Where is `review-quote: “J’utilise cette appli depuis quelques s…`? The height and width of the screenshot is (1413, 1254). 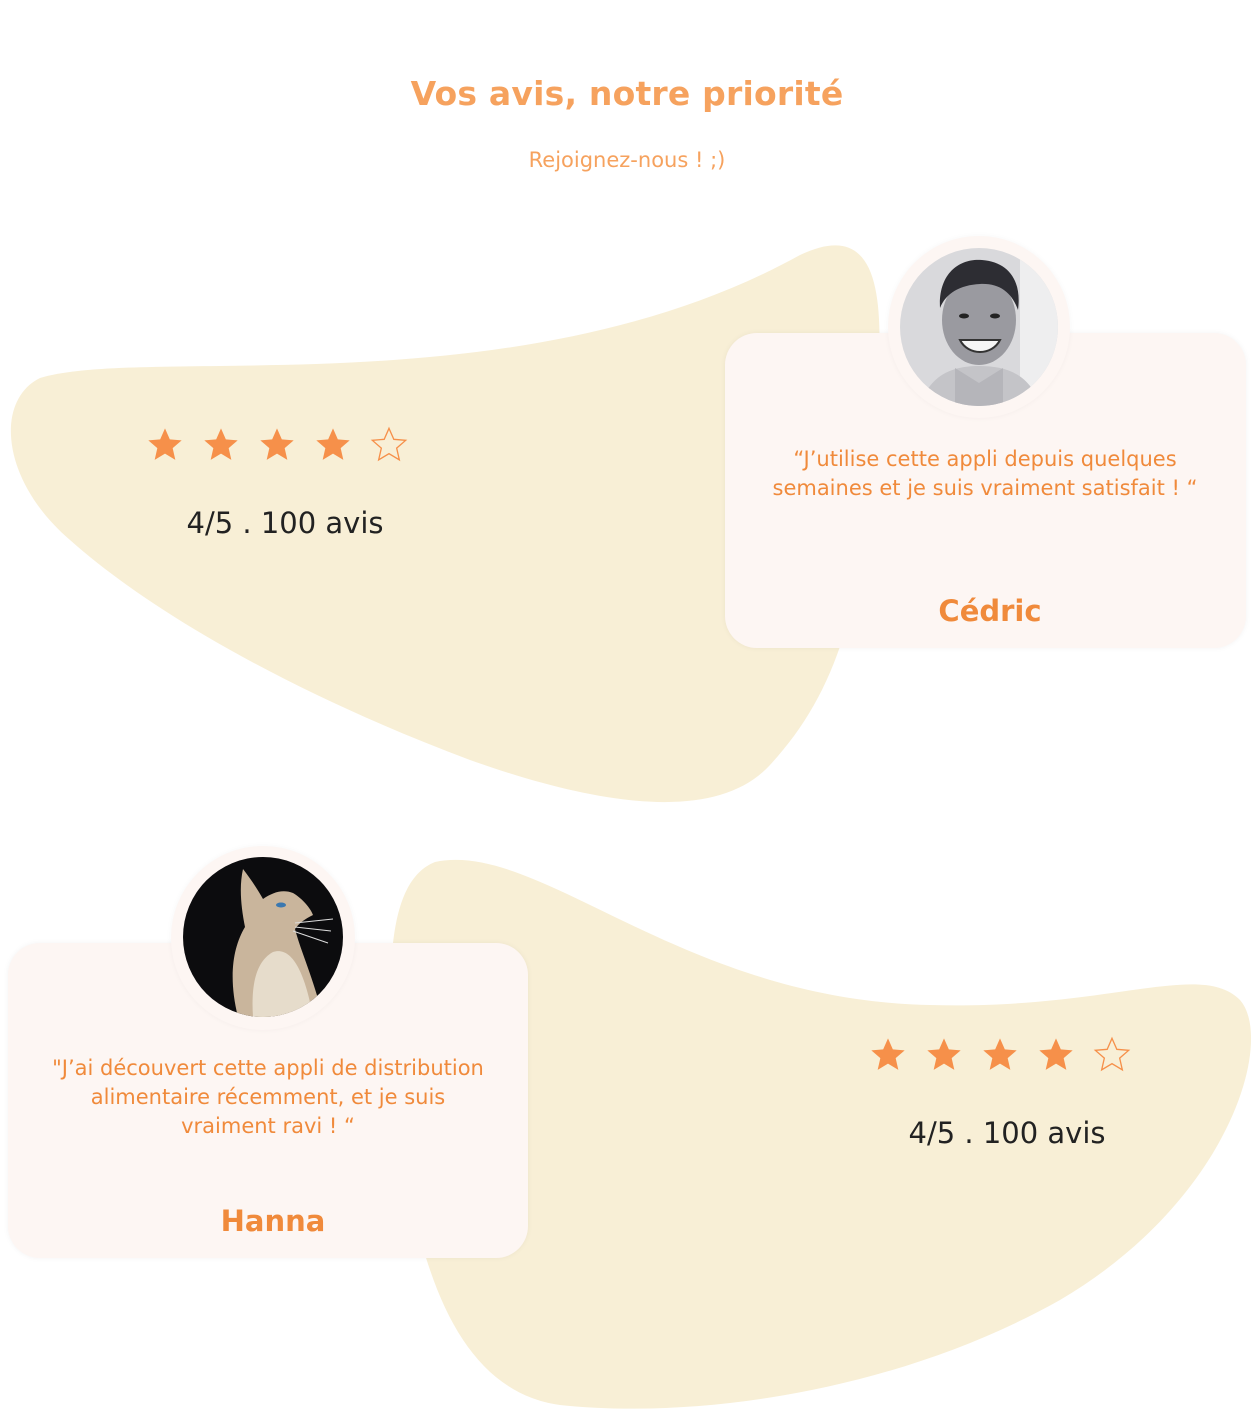 review-quote: “J’utilise cette appli depuis quelques s… is located at coordinates (985, 474).